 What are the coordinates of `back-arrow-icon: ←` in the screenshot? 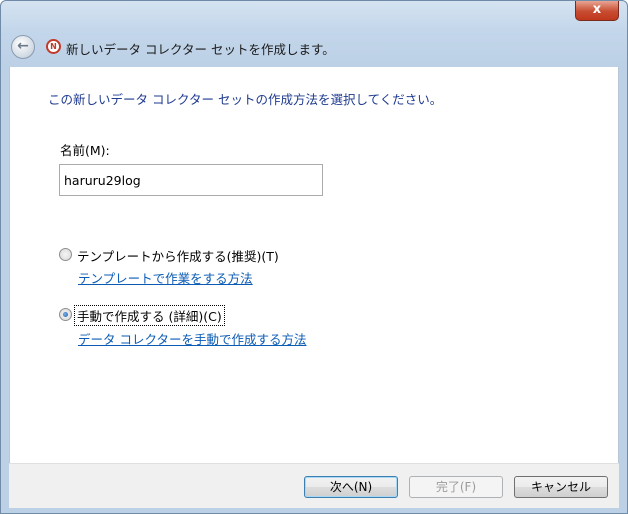 It's located at (23, 47).